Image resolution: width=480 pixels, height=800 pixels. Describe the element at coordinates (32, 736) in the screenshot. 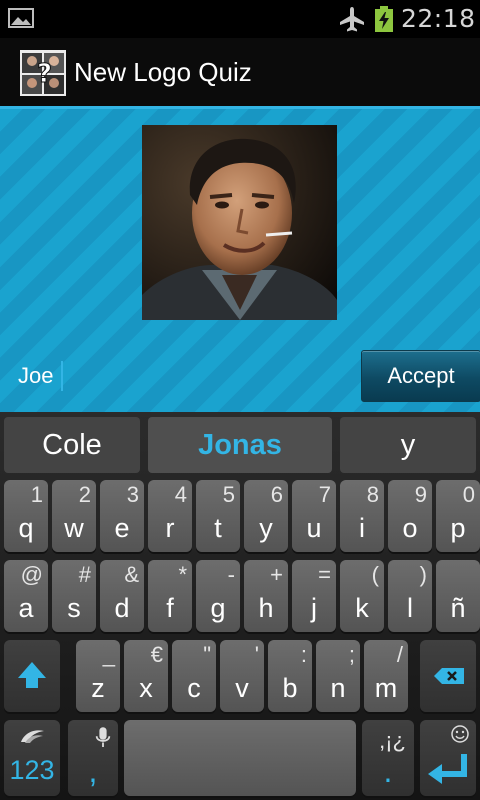

I see `swiftkey-logo-icon` at that location.